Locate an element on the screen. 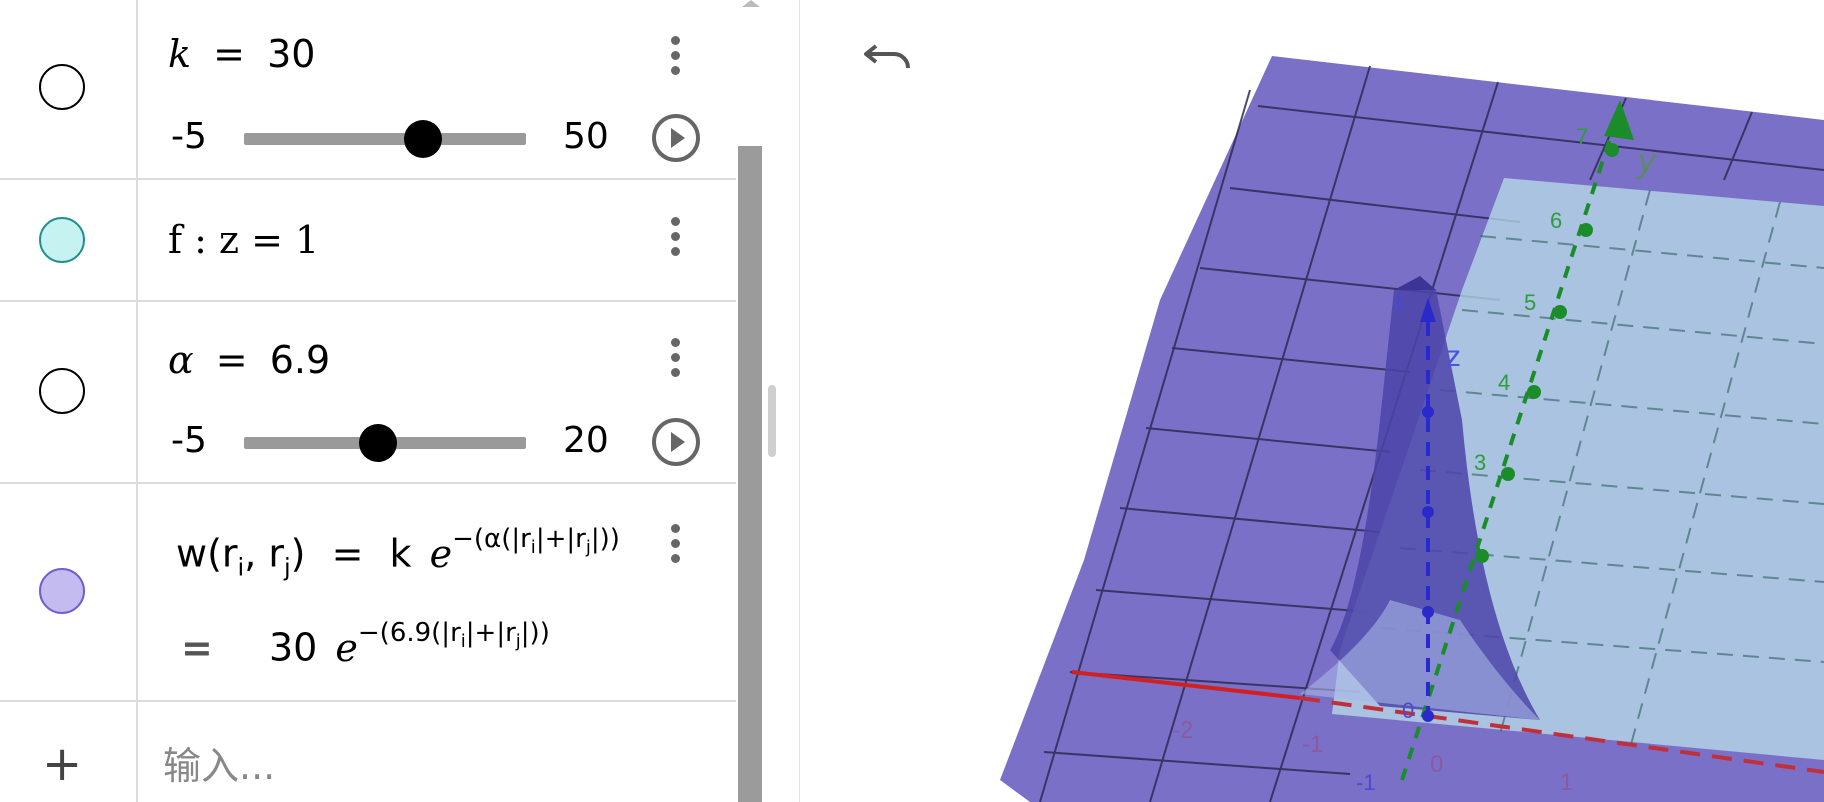 Image resolution: width=1824 pixels, height=802 pixels. visibility-toggle-alpha is located at coordinates (62, 391).